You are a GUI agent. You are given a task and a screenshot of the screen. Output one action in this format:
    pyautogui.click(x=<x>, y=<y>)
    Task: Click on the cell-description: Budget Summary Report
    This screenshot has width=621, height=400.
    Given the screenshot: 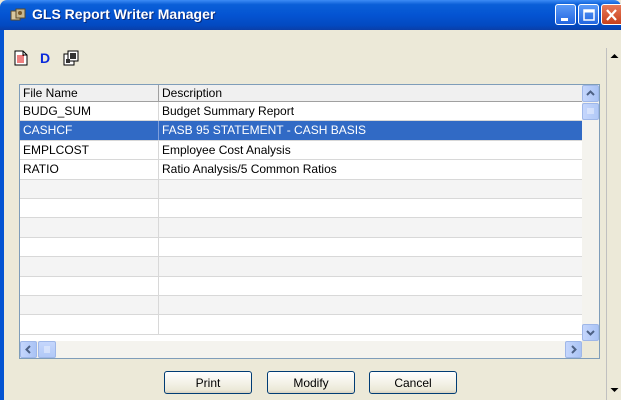 What is the action you would take?
    pyautogui.click(x=228, y=111)
    